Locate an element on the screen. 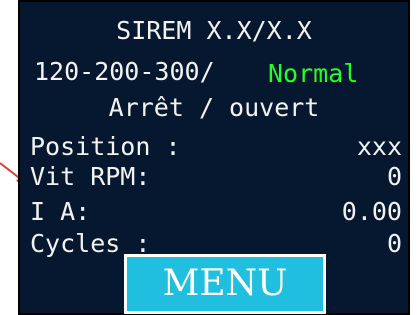 Image resolution: width=417 pixels, height=315 pixels. current-value: 0.00 is located at coordinates (371, 211).